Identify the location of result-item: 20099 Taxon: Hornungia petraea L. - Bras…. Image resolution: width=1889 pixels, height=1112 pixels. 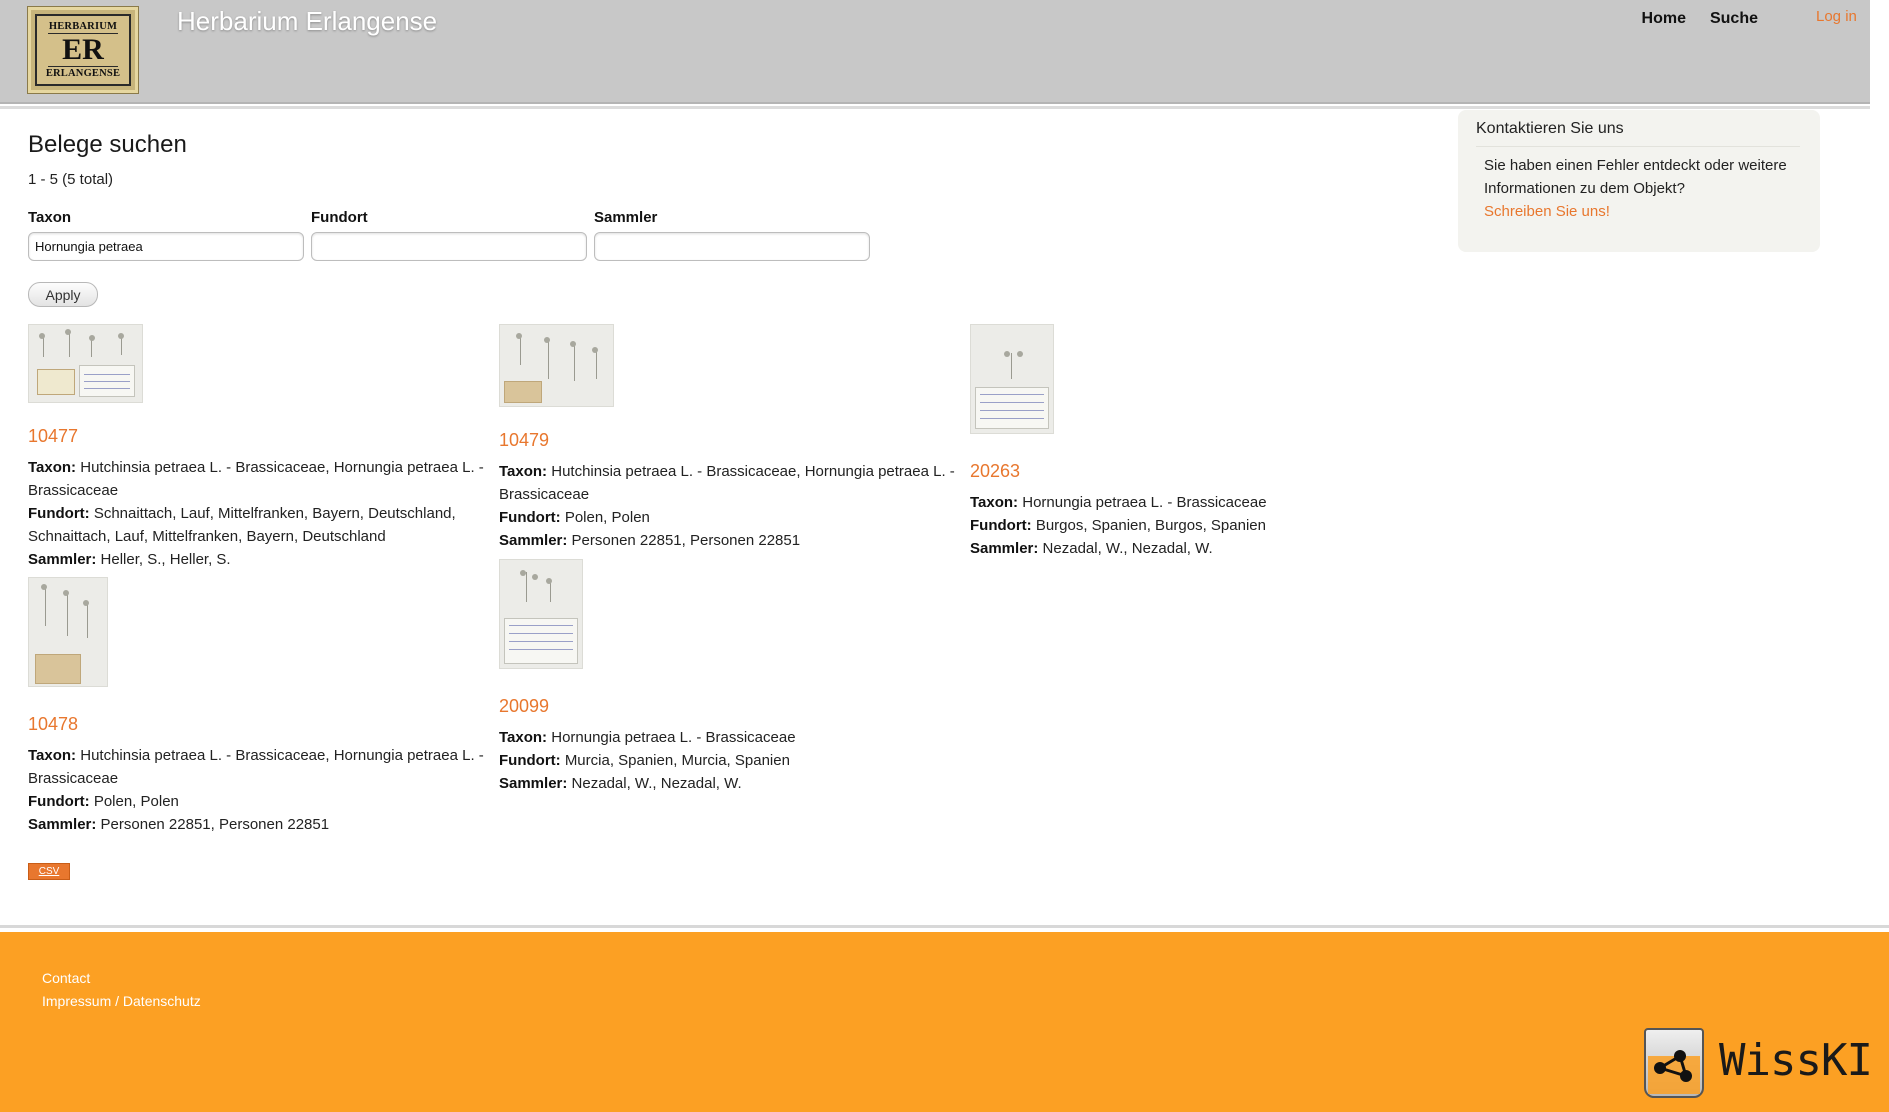
(734, 677).